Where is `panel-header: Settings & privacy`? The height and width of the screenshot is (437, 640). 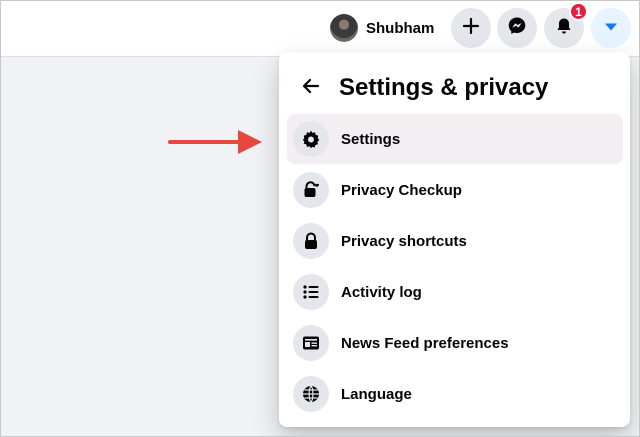
panel-header: Settings & privacy is located at coordinates (454, 88).